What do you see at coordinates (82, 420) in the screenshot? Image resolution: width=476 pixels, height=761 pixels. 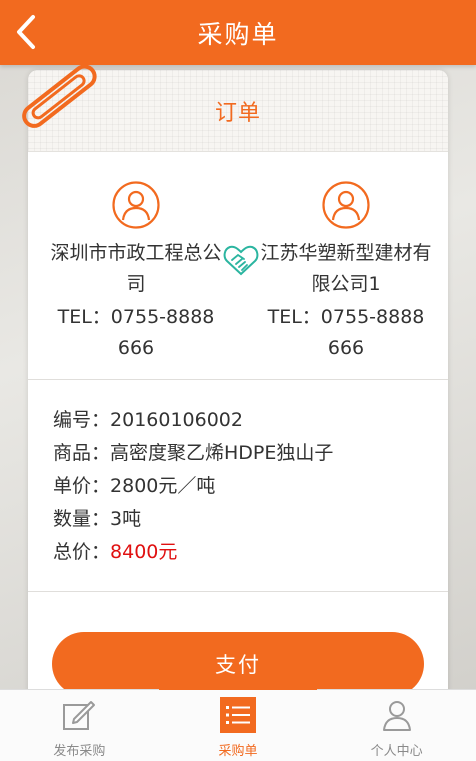 I see `order-number-label: 编号：` at bounding box center [82, 420].